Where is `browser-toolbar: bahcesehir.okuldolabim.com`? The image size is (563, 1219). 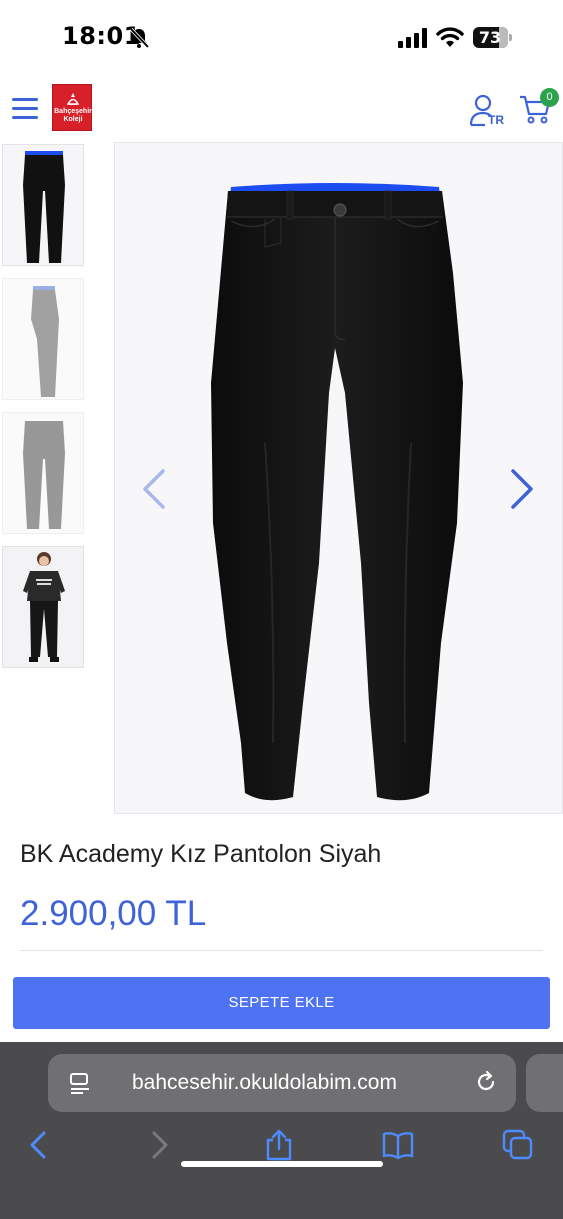
browser-toolbar: bahcesehir.okuldolabim.com is located at coordinates (281, 1130).